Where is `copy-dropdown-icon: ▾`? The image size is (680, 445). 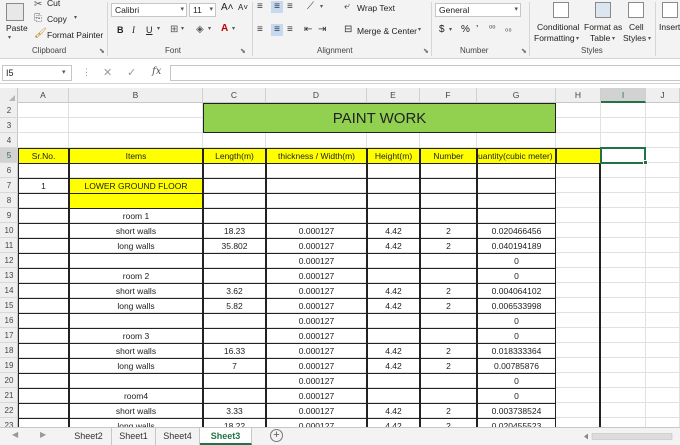 copy-dropdown-icon: ▾ is located at coordinates (75, 17).